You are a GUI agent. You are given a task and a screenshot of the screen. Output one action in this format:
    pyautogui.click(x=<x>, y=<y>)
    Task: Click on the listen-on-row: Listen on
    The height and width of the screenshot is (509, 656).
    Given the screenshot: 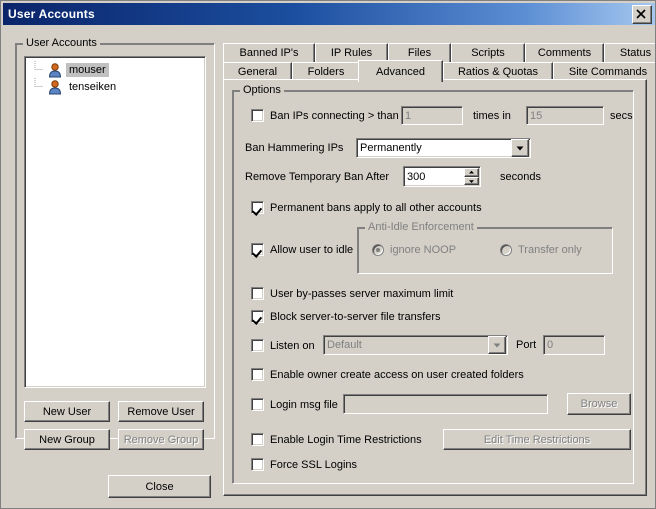 What is the action you would take?
    pyautogui.click(x=283, y=345)
    